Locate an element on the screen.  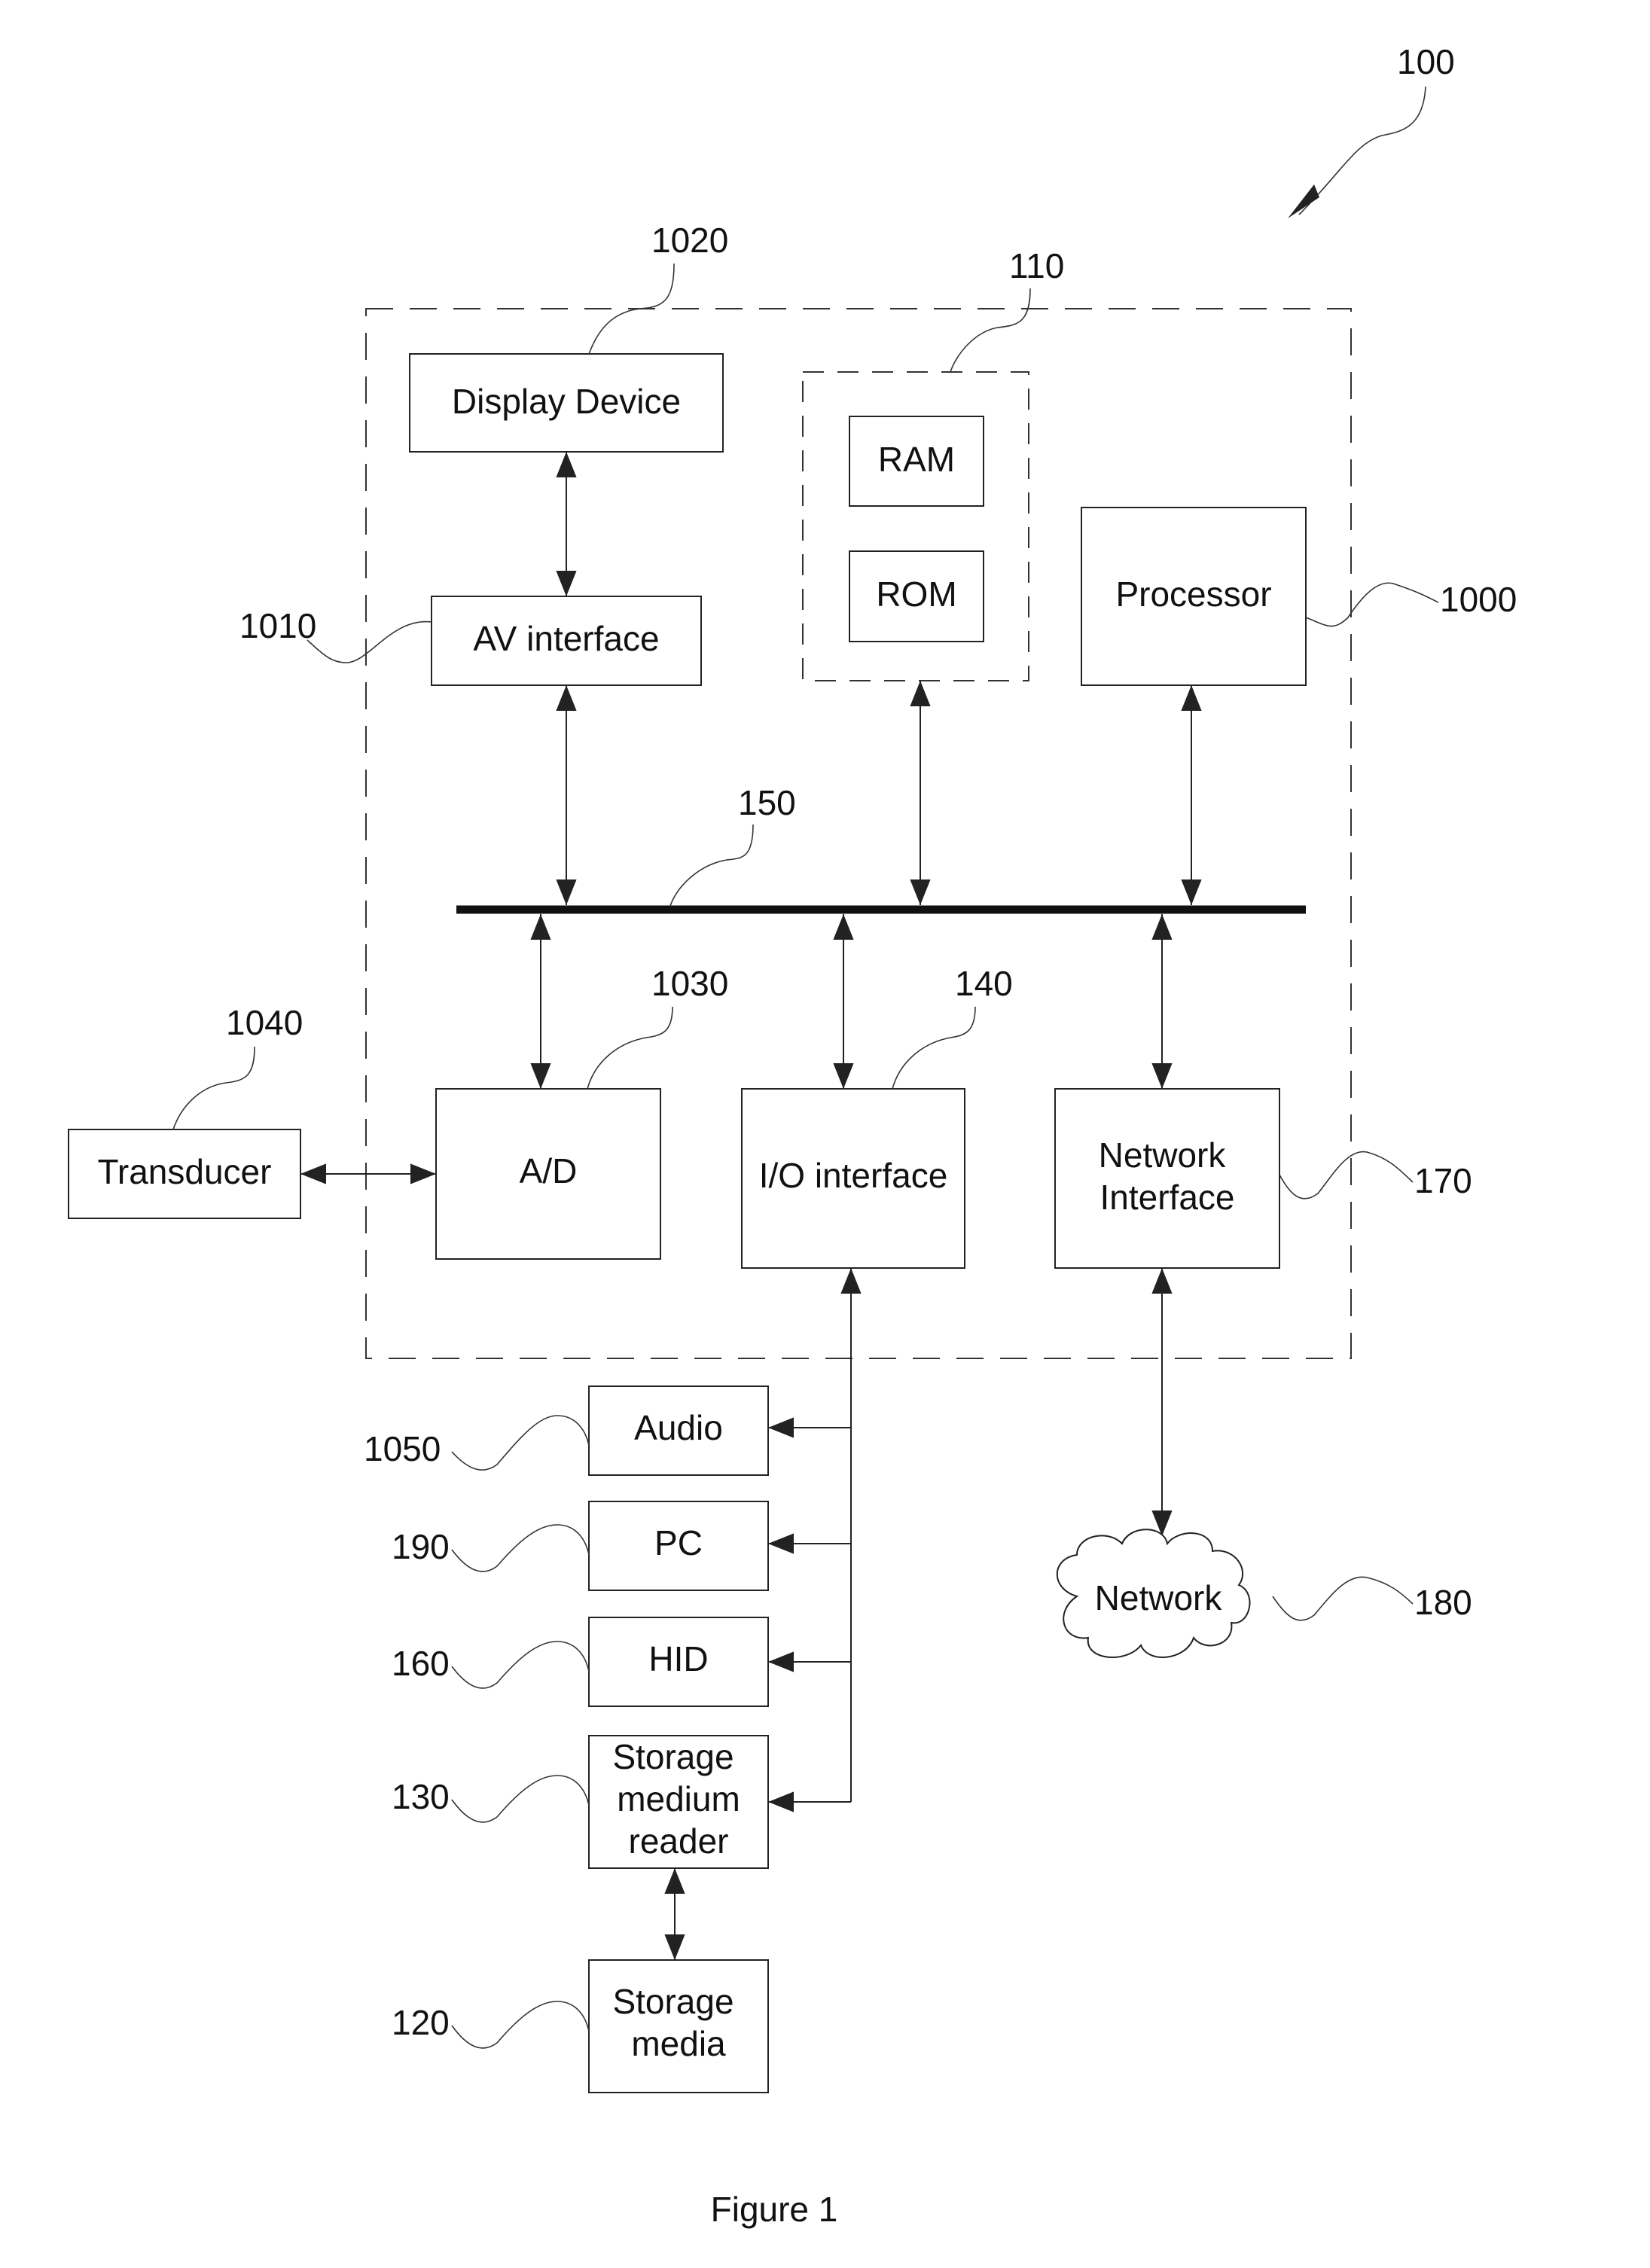
storage-reader-line2: medium is located at coordinates (678, 1799).